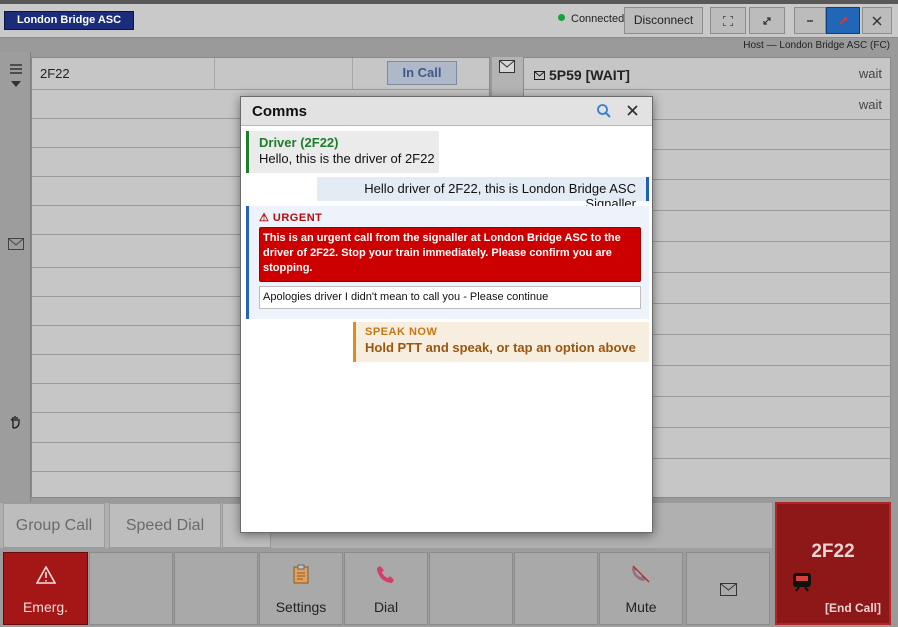 Image resolution: width=898 pixels, height=627 pixels. I want to click on top-edge-strip, so click(449, 2).